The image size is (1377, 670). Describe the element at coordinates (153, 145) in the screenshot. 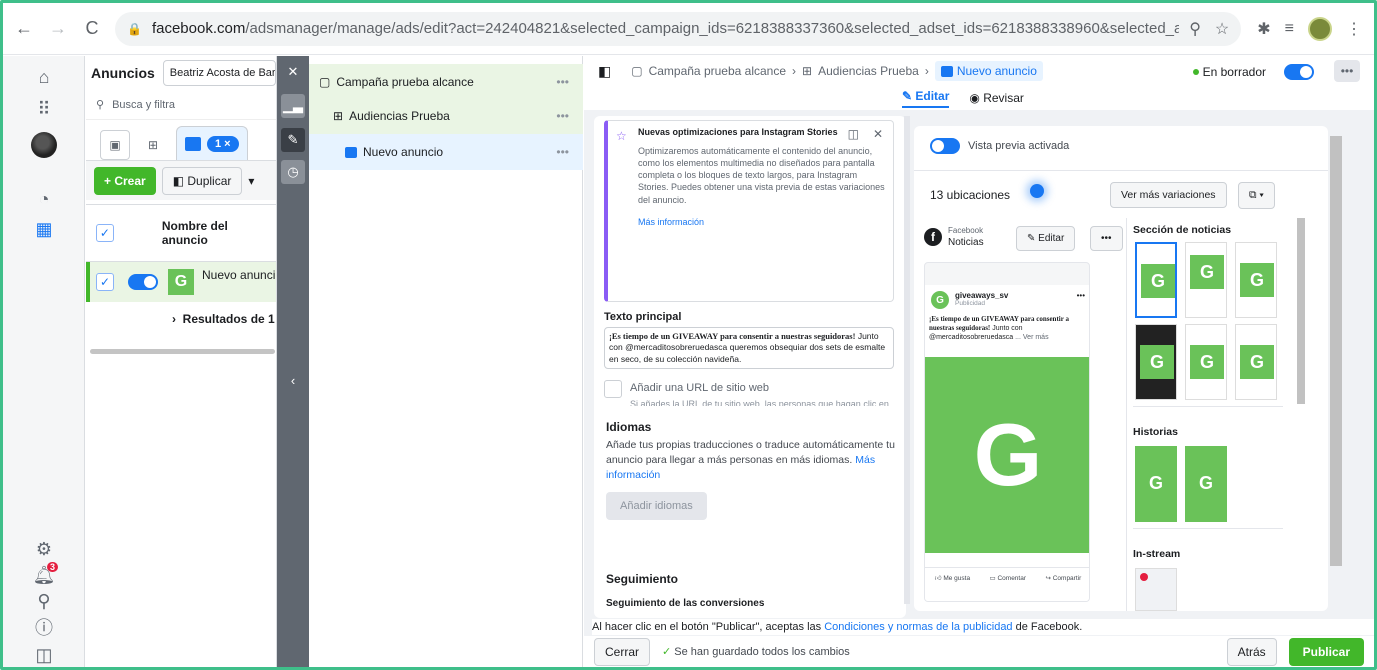

I see `tab-adsets: ⊞` at that location.